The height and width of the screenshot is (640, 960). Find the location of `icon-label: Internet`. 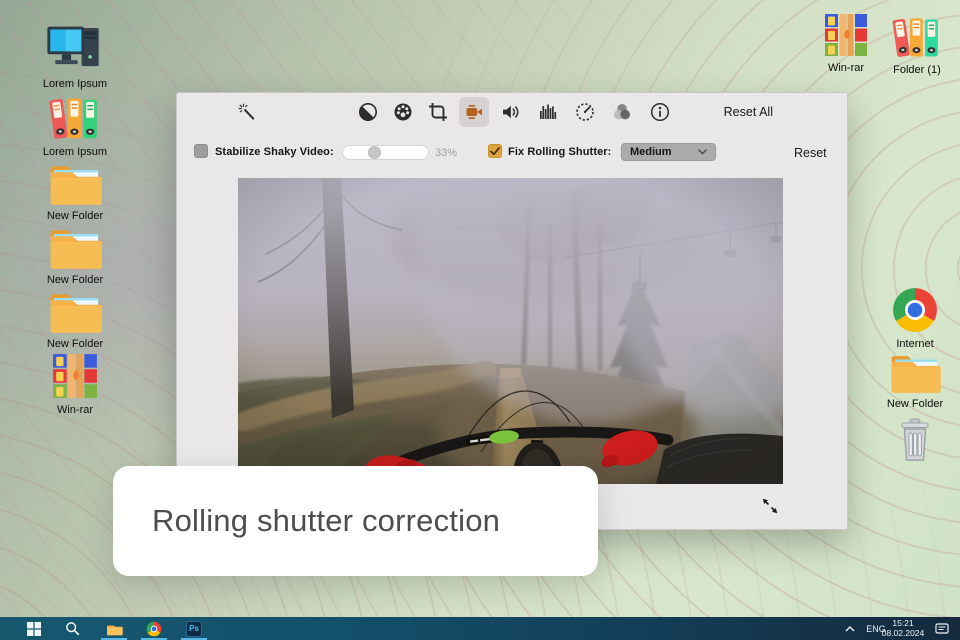

icon-label: Internet is located at coordinates (915, 344).